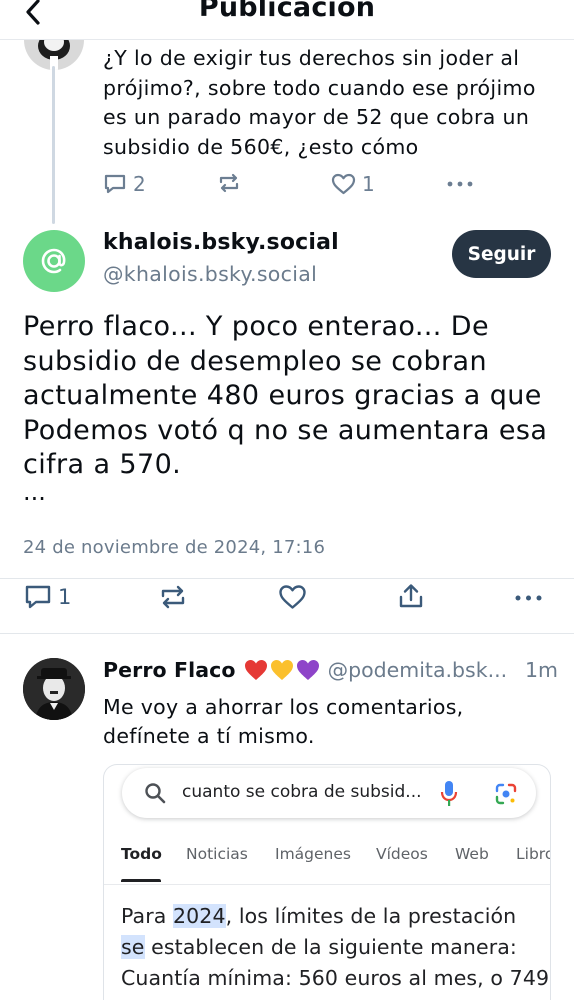  What do you see at coordinates (174, 547) in the screenshot?
I see `post-date: 24 de noviembre de 2024, 17:16` at bounding box center [174, 547].